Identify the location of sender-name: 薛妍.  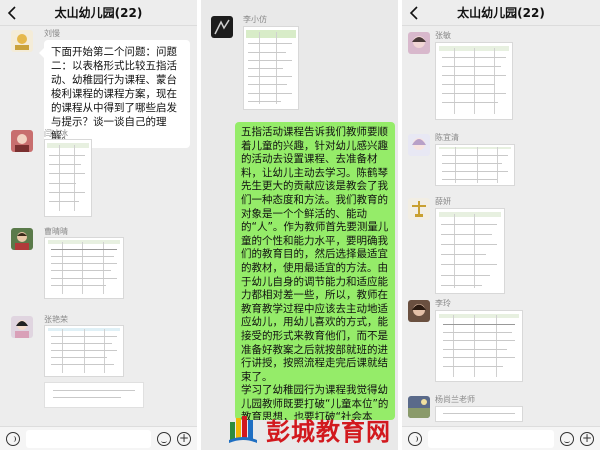
(443, 201).